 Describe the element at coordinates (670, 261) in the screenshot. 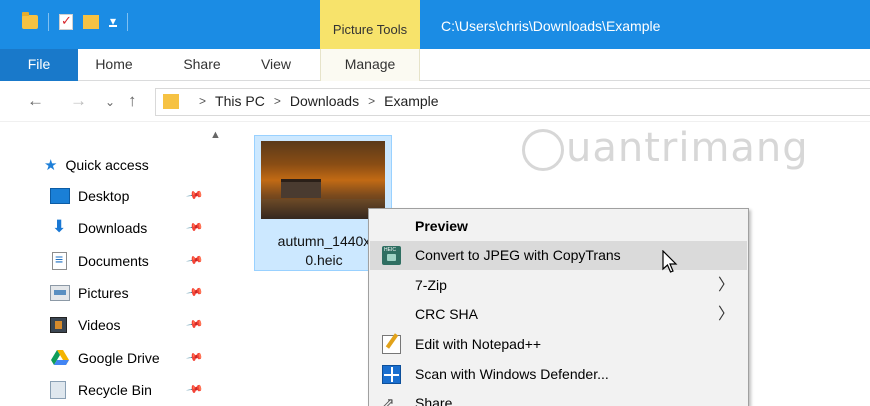

I see `mouse-pointer-icon` at that location.